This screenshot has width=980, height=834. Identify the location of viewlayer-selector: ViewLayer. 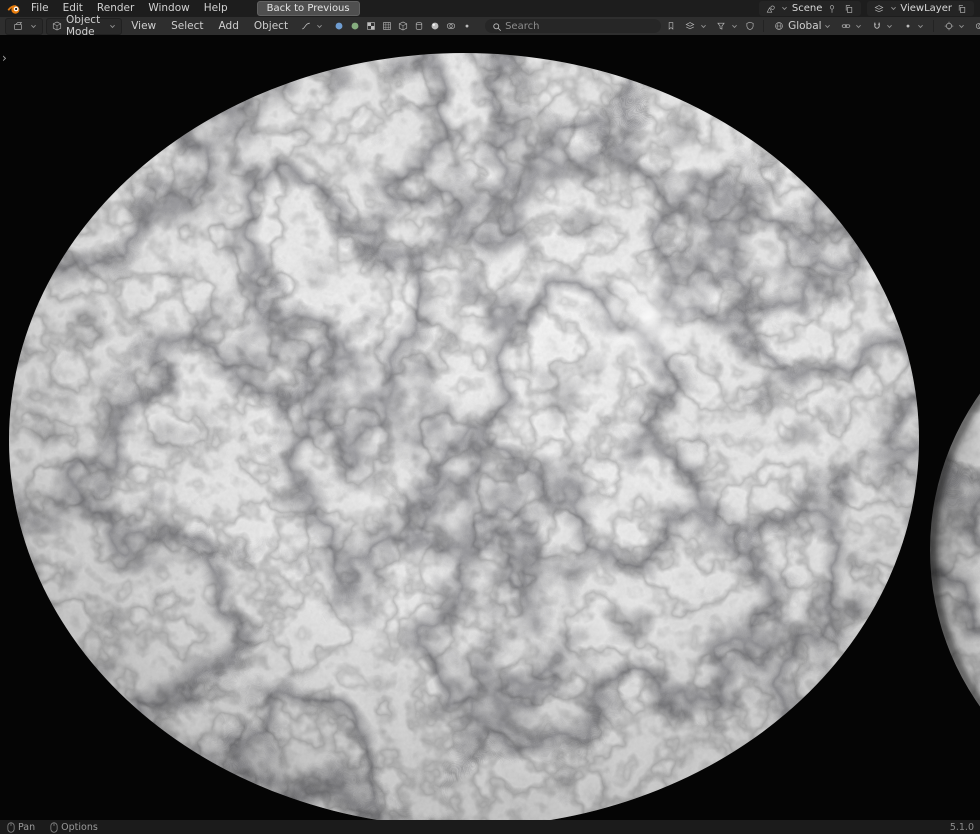
(920, 8).